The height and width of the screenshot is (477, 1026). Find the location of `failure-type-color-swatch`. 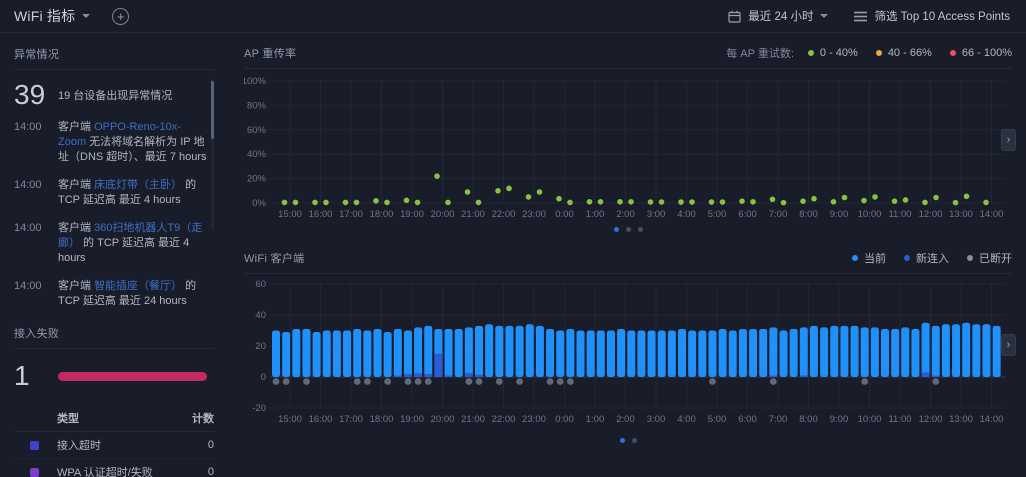

failure-type-color-swatch is located at coordinates (34, 472).